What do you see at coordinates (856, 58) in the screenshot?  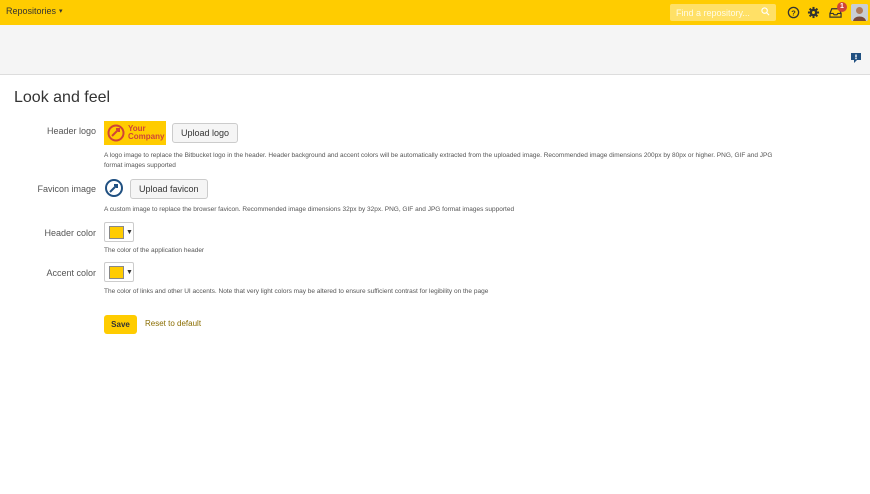 I see `feedback-icon` at bounding box center [856, 58].